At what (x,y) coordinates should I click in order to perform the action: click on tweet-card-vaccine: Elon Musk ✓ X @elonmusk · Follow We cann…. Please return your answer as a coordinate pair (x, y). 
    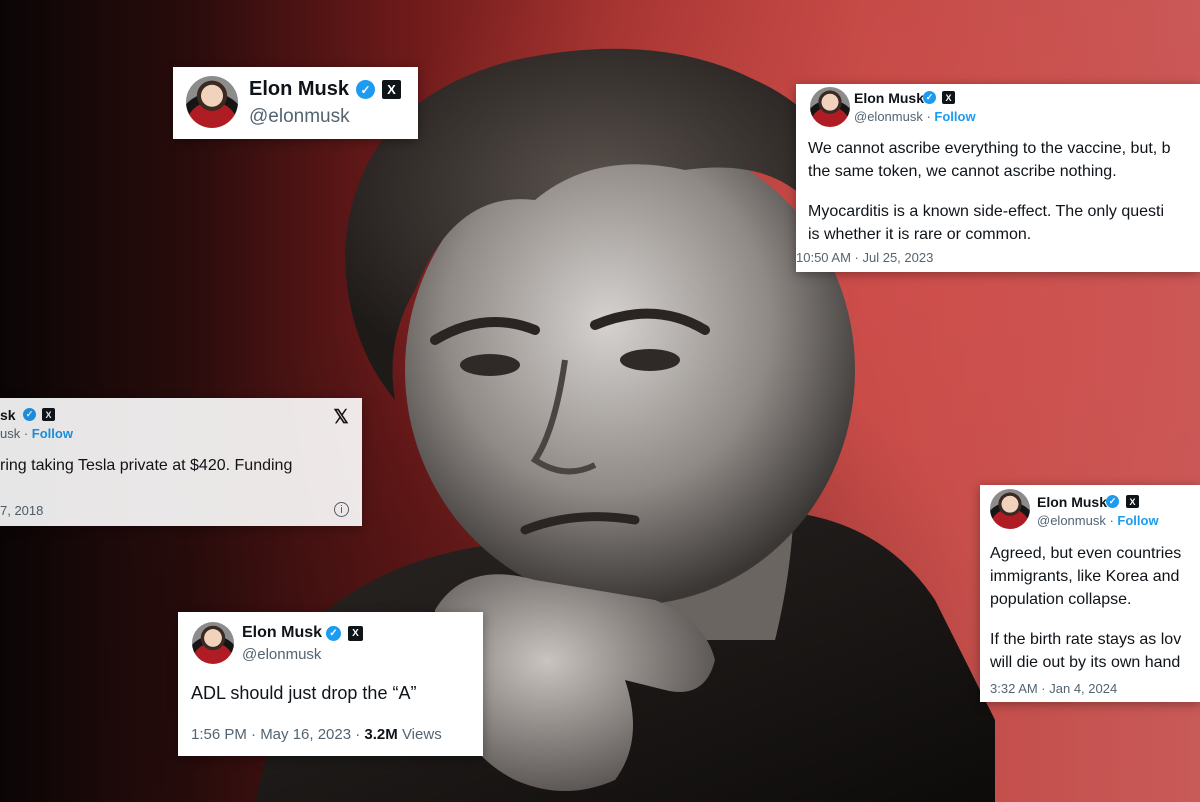
    Looking at the image, I should click on (998, 178).